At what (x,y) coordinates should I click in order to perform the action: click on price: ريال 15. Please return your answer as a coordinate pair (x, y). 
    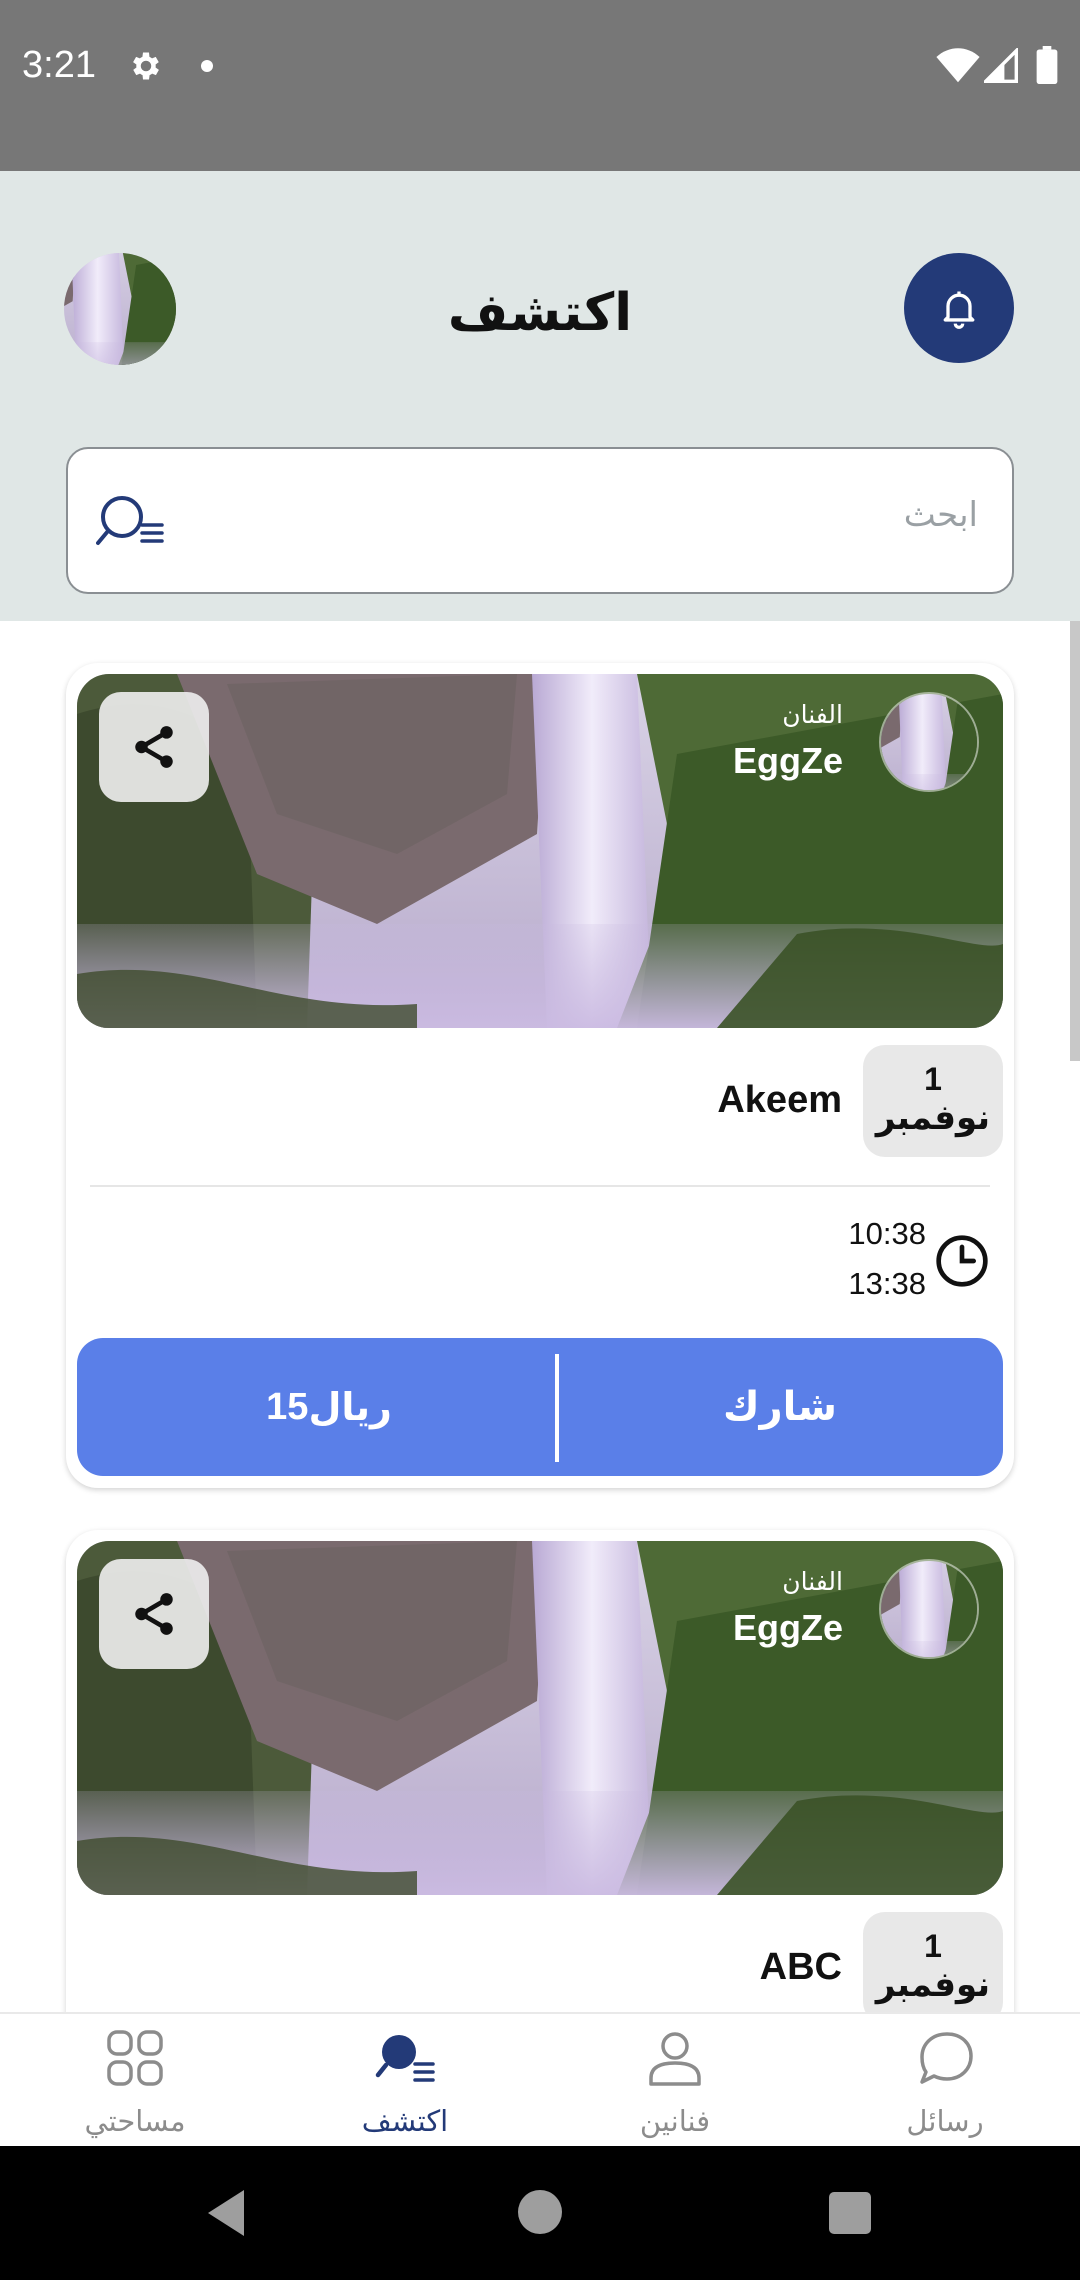
    Looking at the image, I should click on (315, 1407).